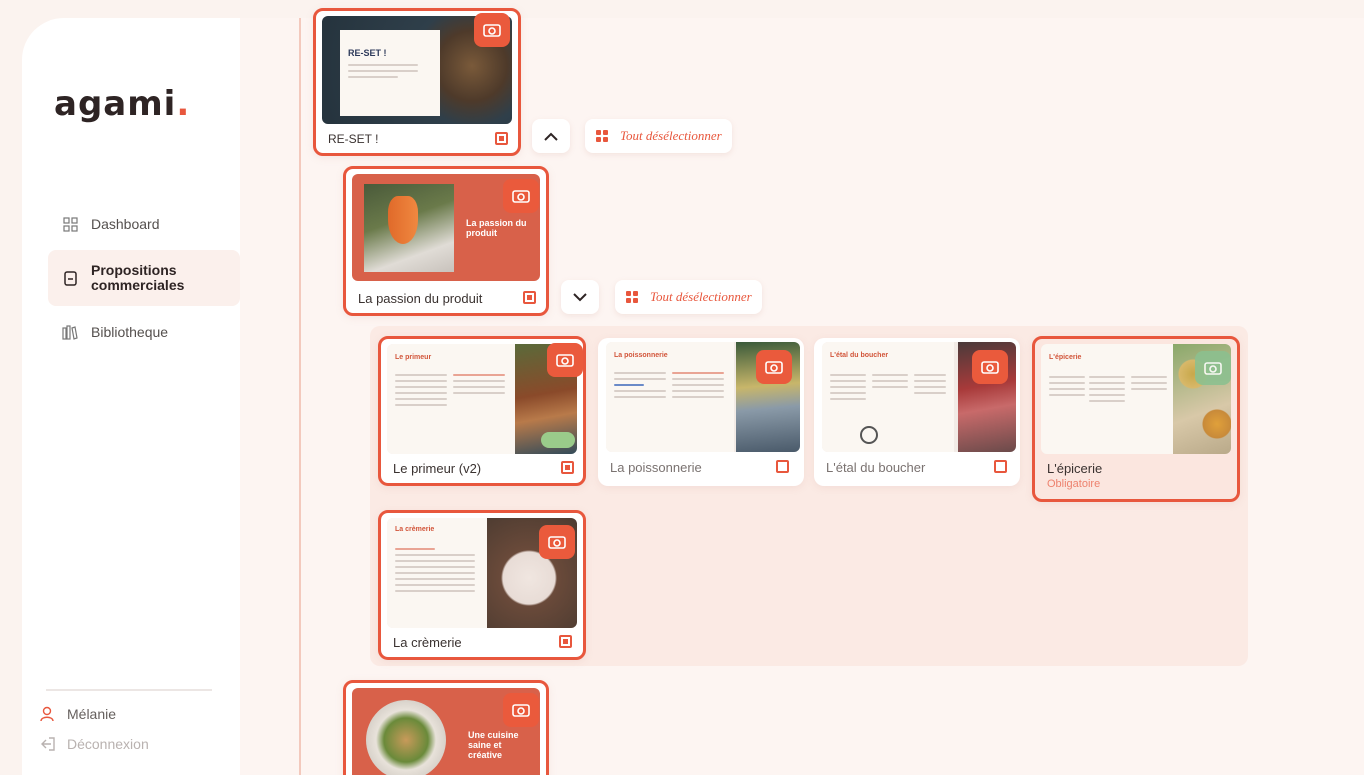 Image resolution: width=1364 pixels, height=775 pixels. I want to click on sidebar-item-bibliotheque: Bibliotheque, so click(144, 332).